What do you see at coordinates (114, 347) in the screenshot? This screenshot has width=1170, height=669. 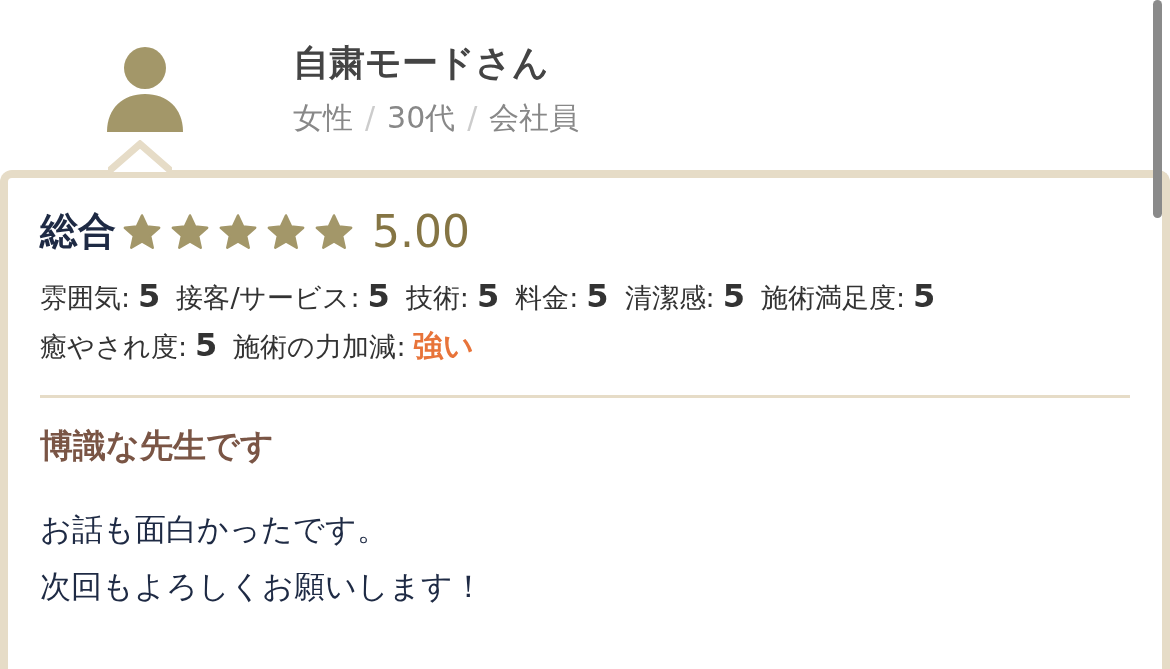 I see `rating-label: 癒やされ度:` at bounding box center [114, 347].